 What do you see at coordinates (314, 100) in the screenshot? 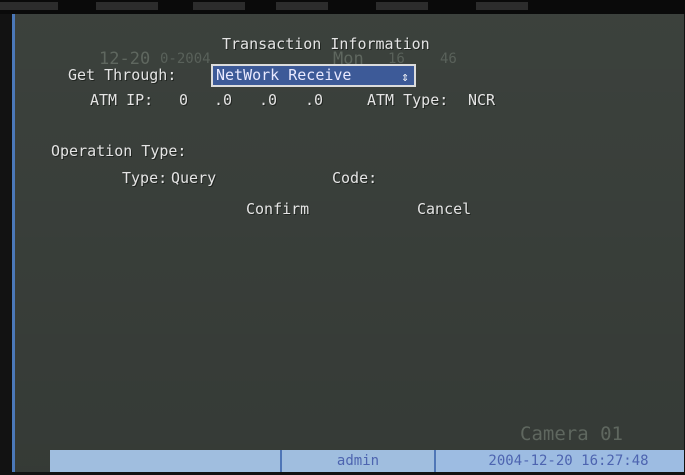
I see `atm-ip-octet-4: .0` at bounding box center [314, 100].